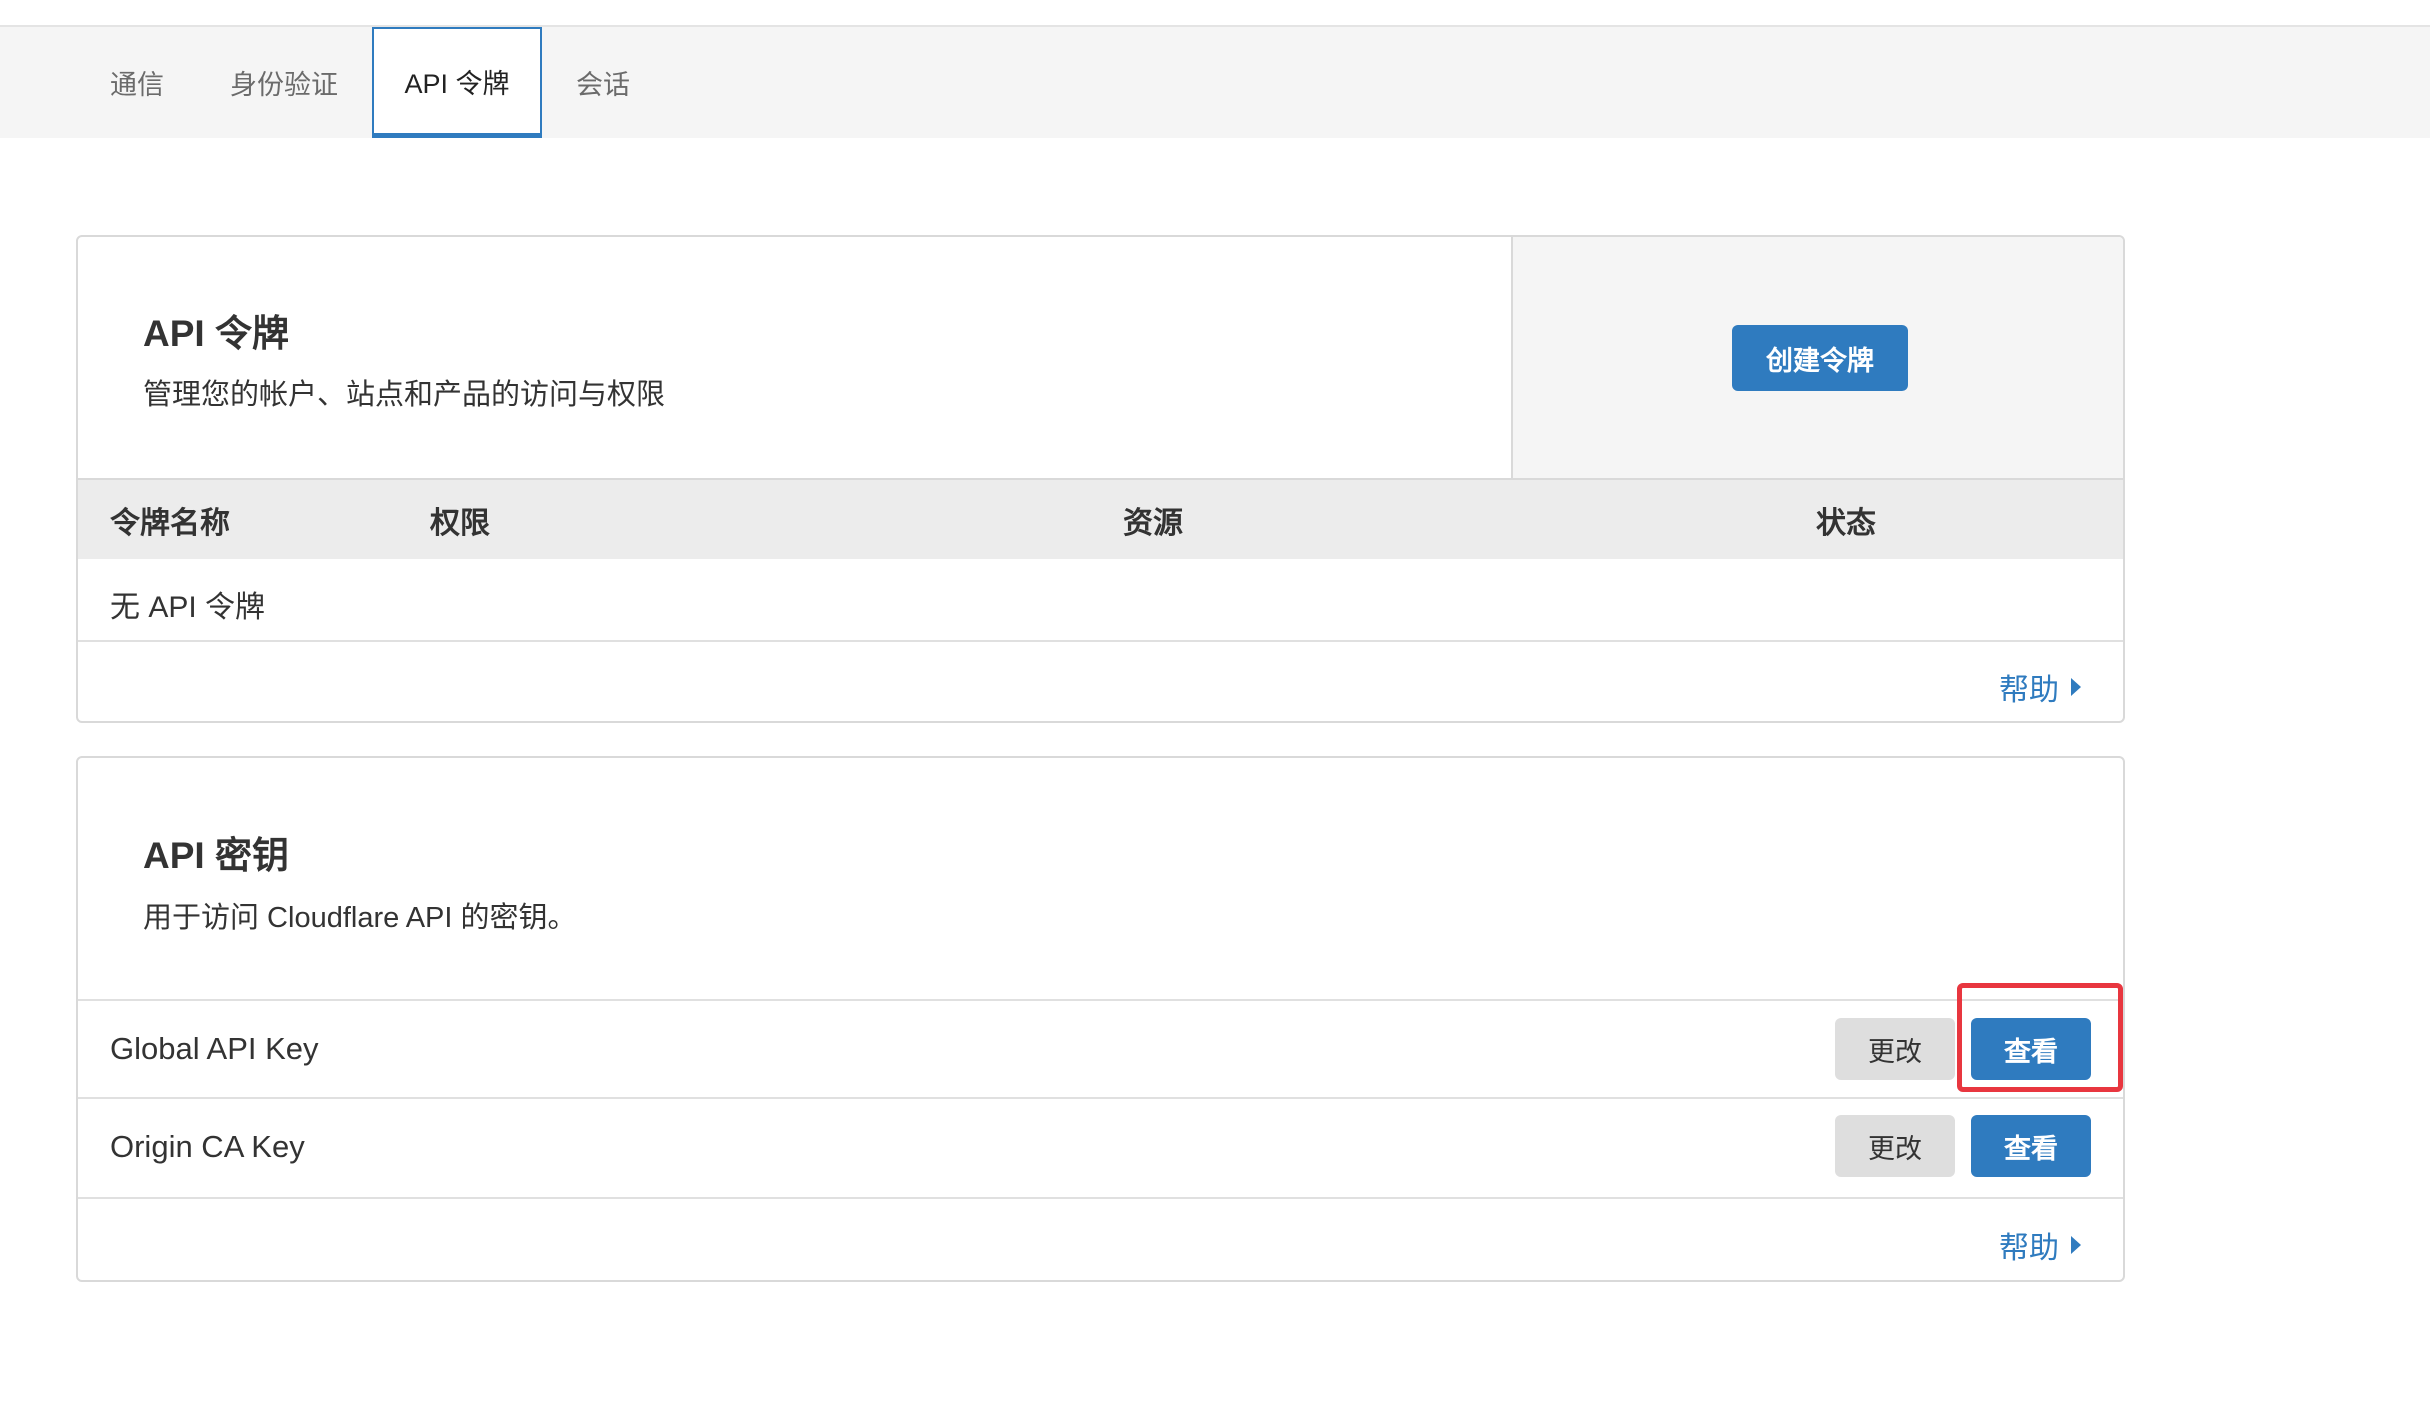 The height and width of the screenshot is (1426, 2430). Describe the element at coordinates (2031, 1049) in the screenshot. I see `view-global-key-button: 查看` at that location.